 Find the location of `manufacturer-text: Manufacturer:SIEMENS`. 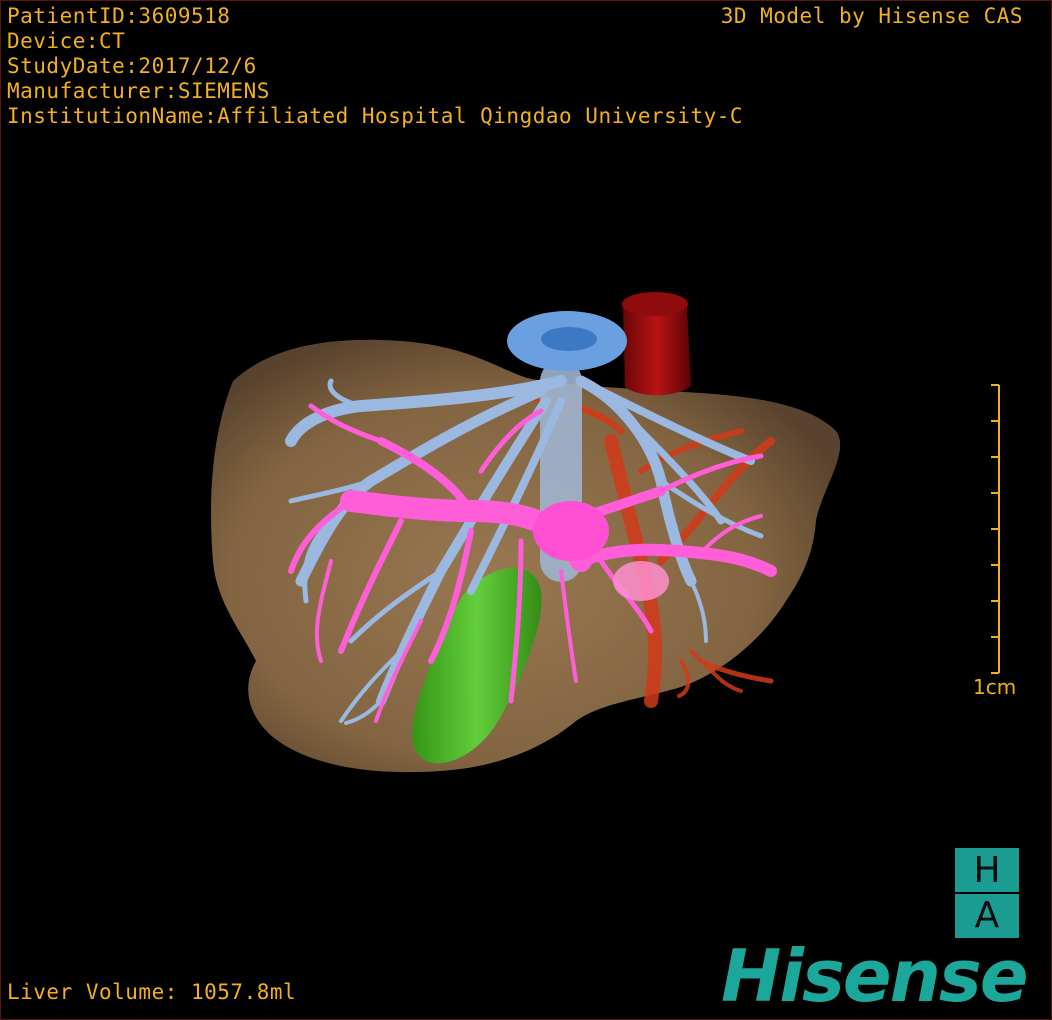

manufacturer-text: Manufacturer:SIEMENS is located at coordinates (138, 91).